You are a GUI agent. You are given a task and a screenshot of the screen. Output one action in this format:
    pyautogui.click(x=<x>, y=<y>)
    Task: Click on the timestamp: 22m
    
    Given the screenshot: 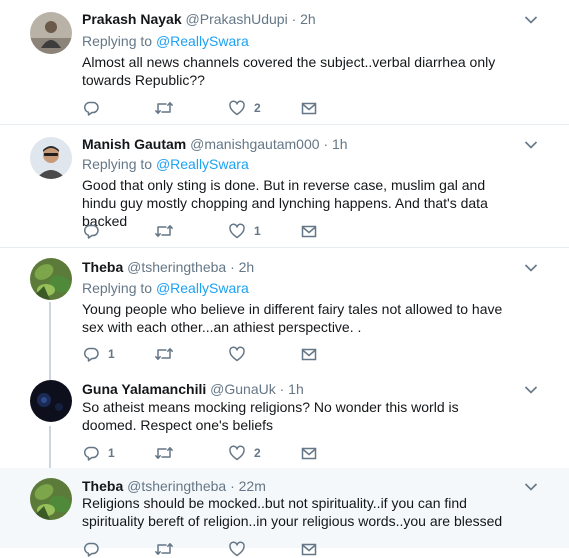 What is the action you would take?
    pyautogui.click(x=252, y=486)
    